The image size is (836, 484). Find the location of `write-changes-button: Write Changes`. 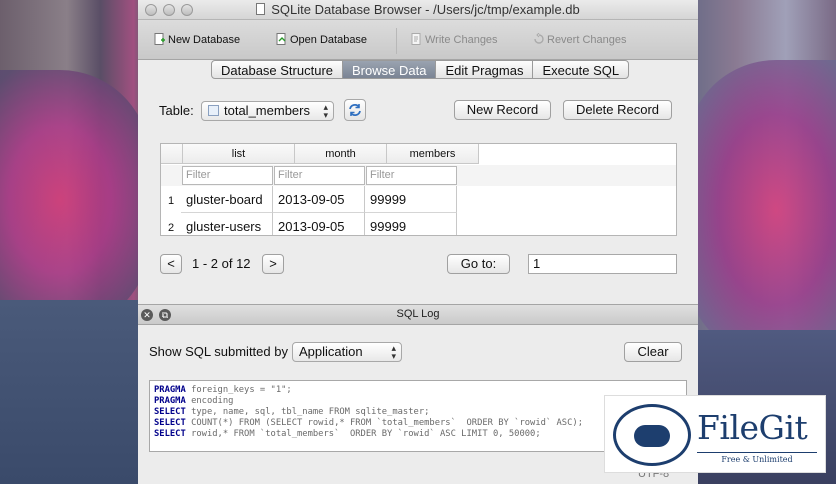

write-changes-button: Write Changes is located at coordinates (454, 39).